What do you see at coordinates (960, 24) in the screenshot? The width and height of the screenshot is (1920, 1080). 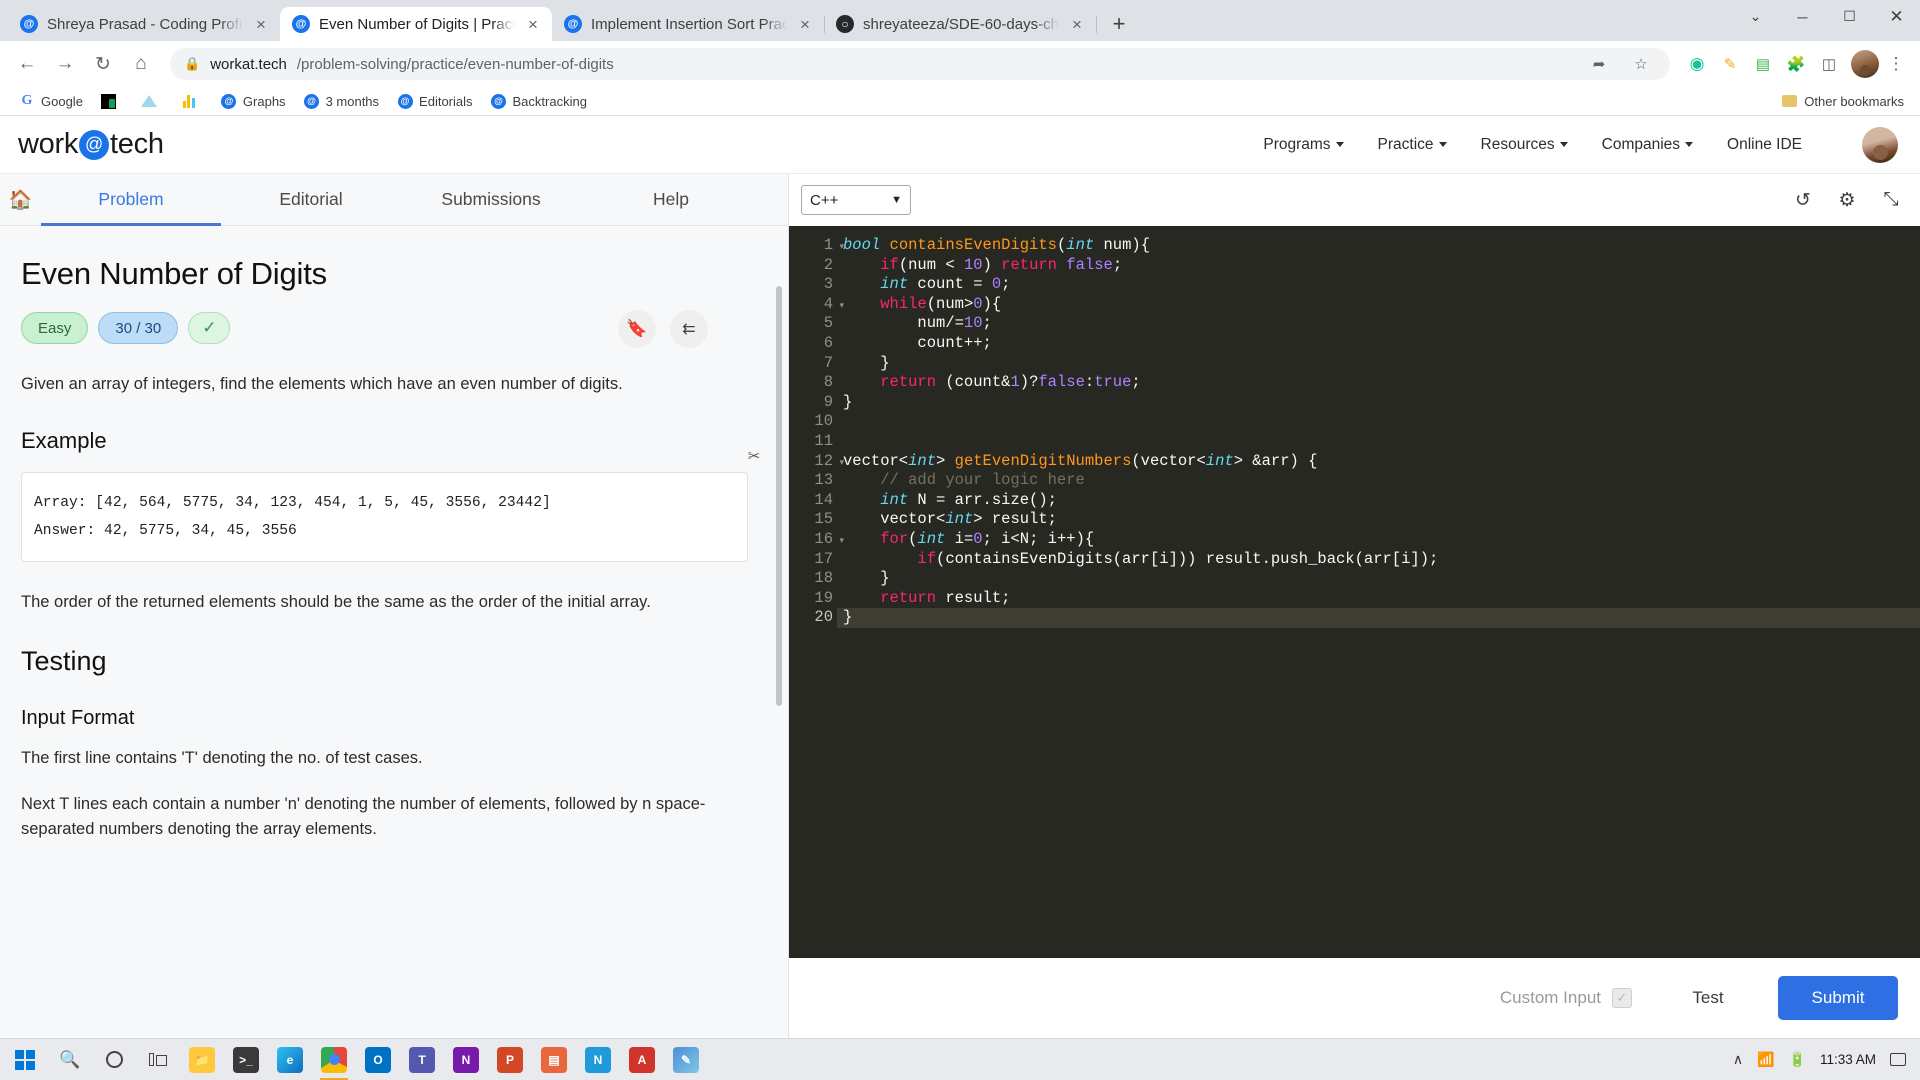 I see `browser-tab-3: ○ shreyateeza/SDE-60-days-challen ×` at bounding box center [960, 24].